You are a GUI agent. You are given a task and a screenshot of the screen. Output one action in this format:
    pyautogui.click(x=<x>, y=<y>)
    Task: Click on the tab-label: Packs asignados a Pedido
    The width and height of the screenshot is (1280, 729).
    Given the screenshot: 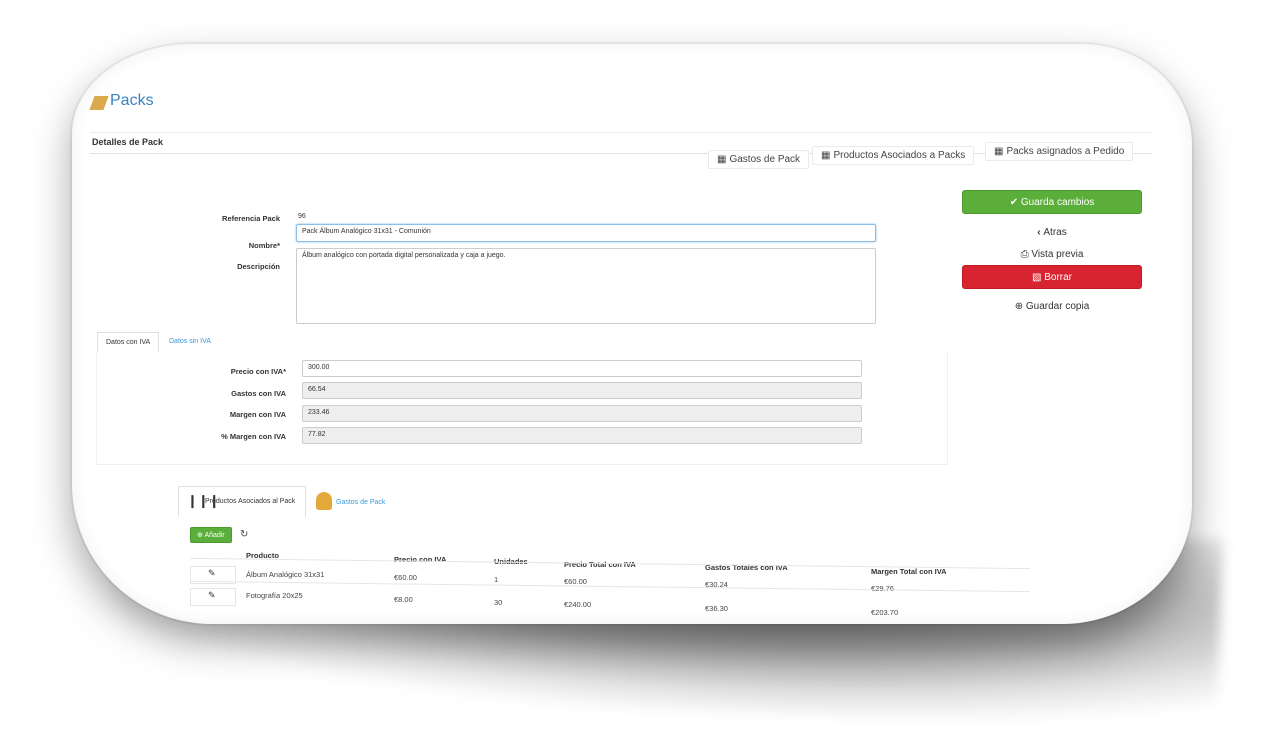 What is the action you would take?
    pyautogui.click(x=1065, y=151)
    